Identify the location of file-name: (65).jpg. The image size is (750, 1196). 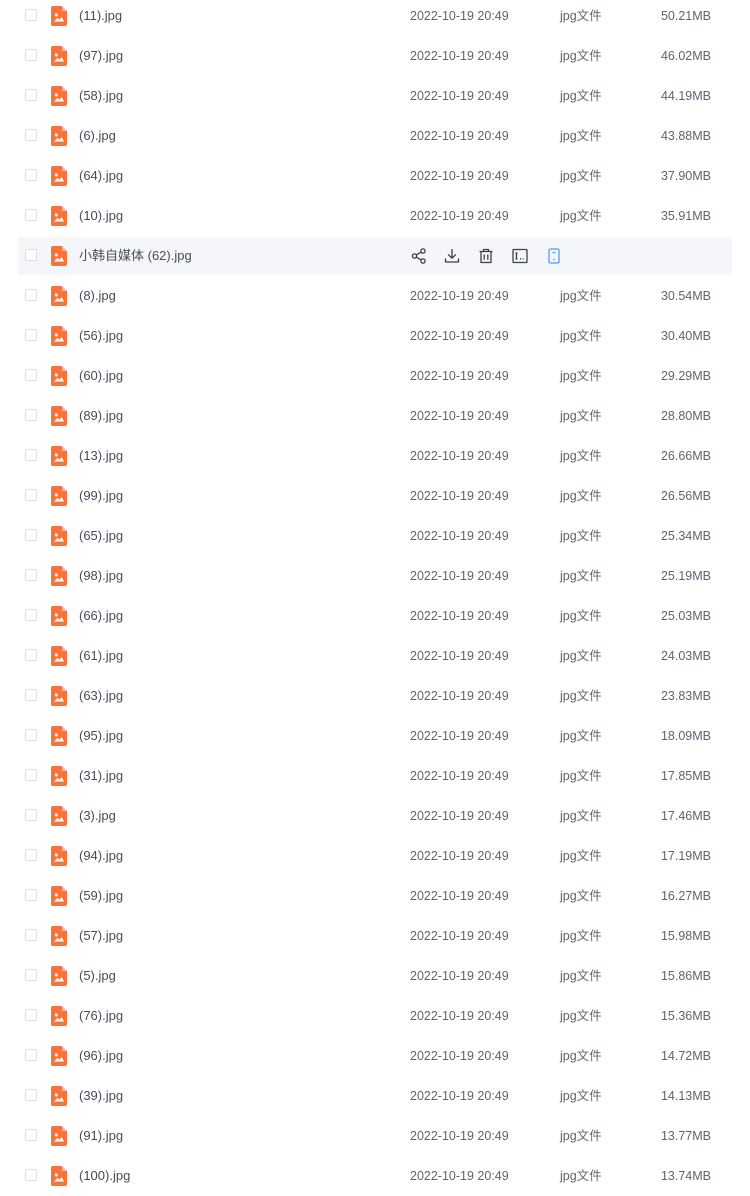
(101, 536).